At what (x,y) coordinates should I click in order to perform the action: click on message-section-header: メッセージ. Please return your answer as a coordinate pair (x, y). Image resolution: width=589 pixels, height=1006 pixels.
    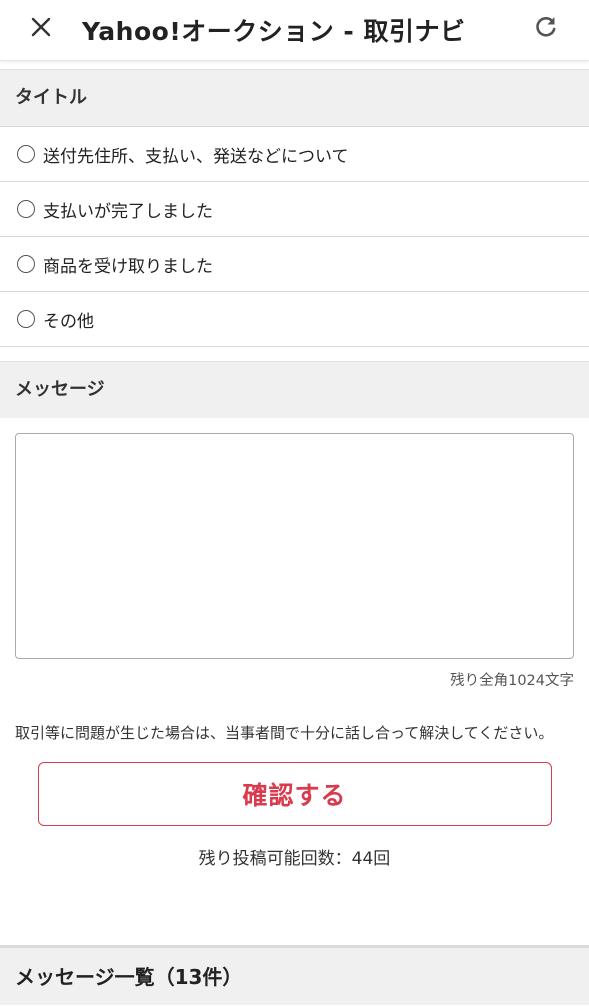
    Looking at the image, I should click on (294, 389).